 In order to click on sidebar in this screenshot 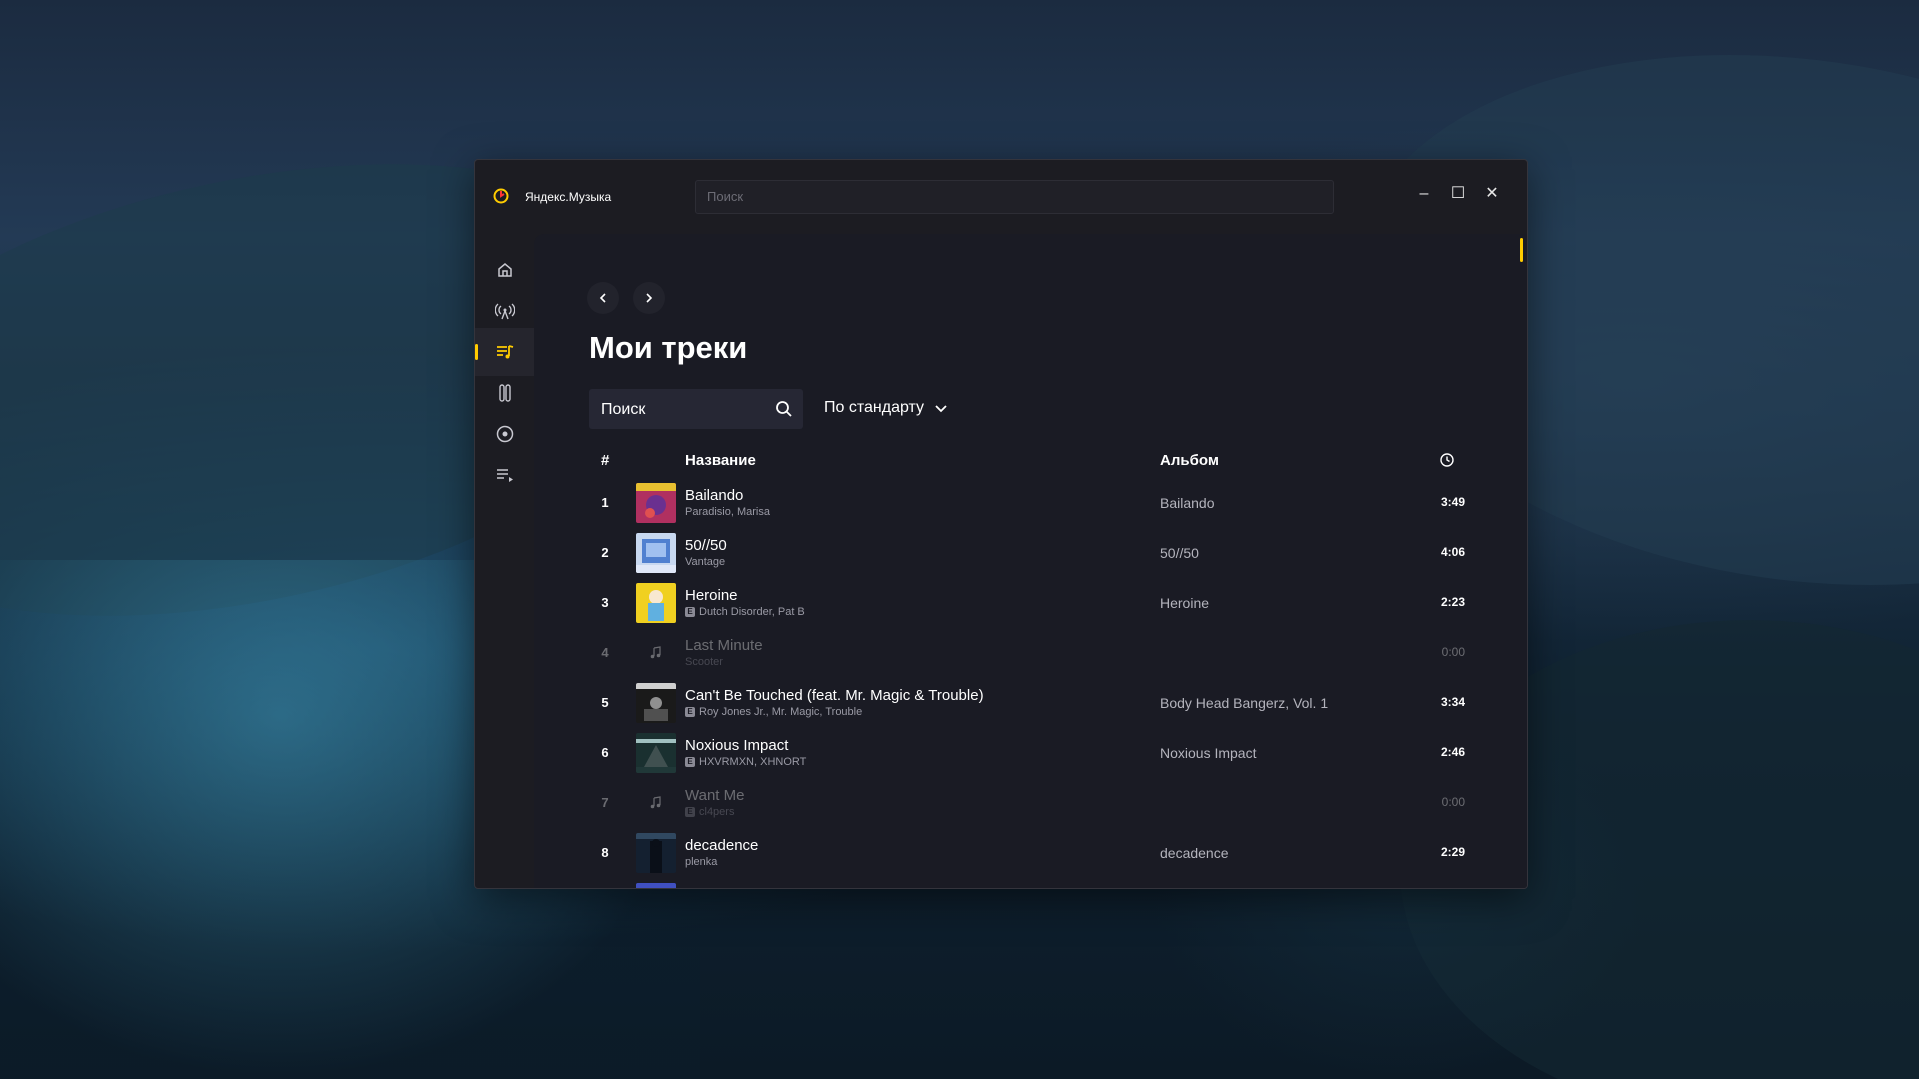, I will do `click(504, 561)`.